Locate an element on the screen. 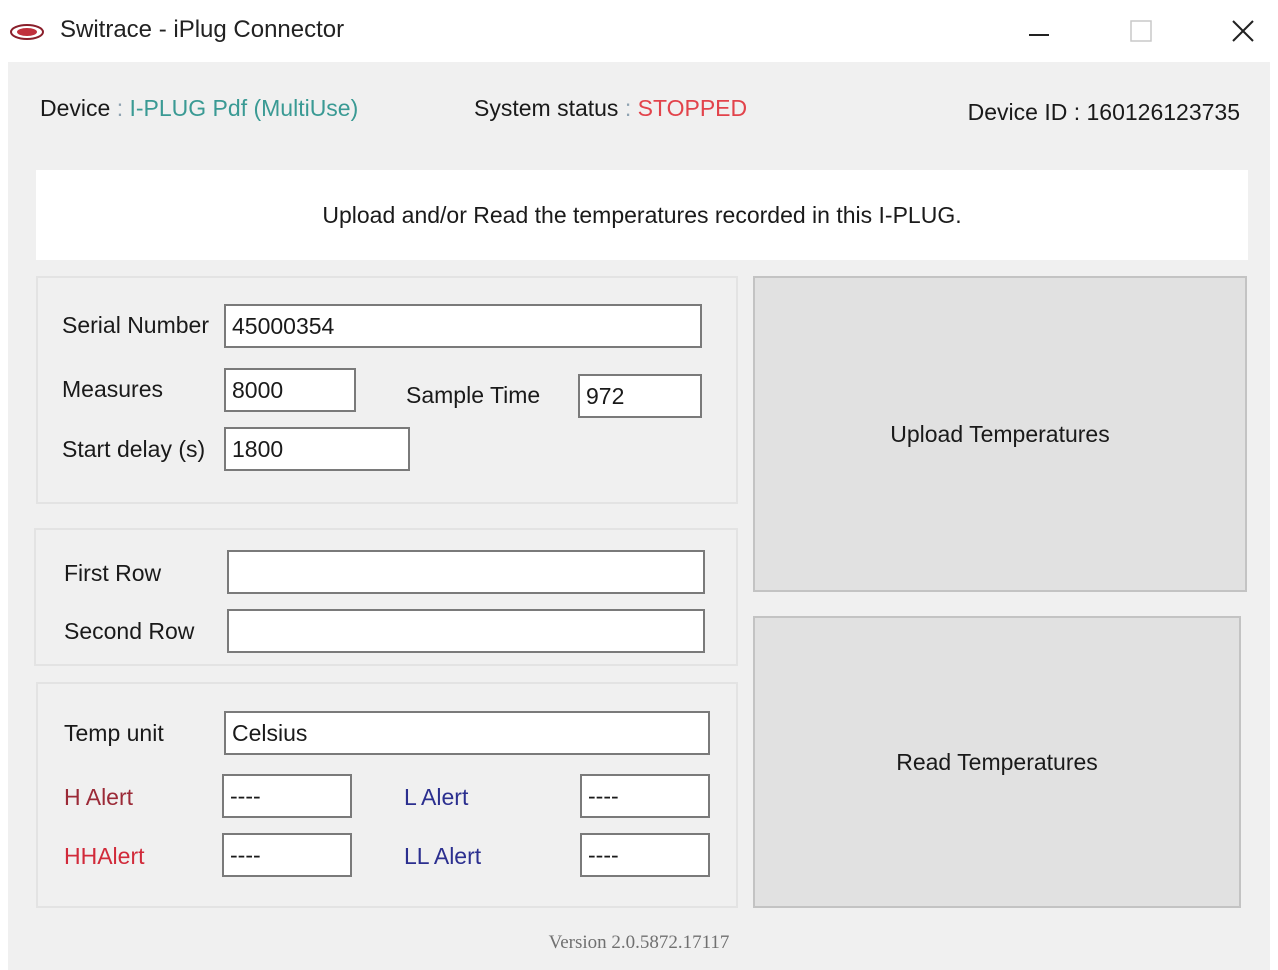 The height and width of the screenshot is (970, 1278). temp-unit-field is located at coordinates (467, 733).